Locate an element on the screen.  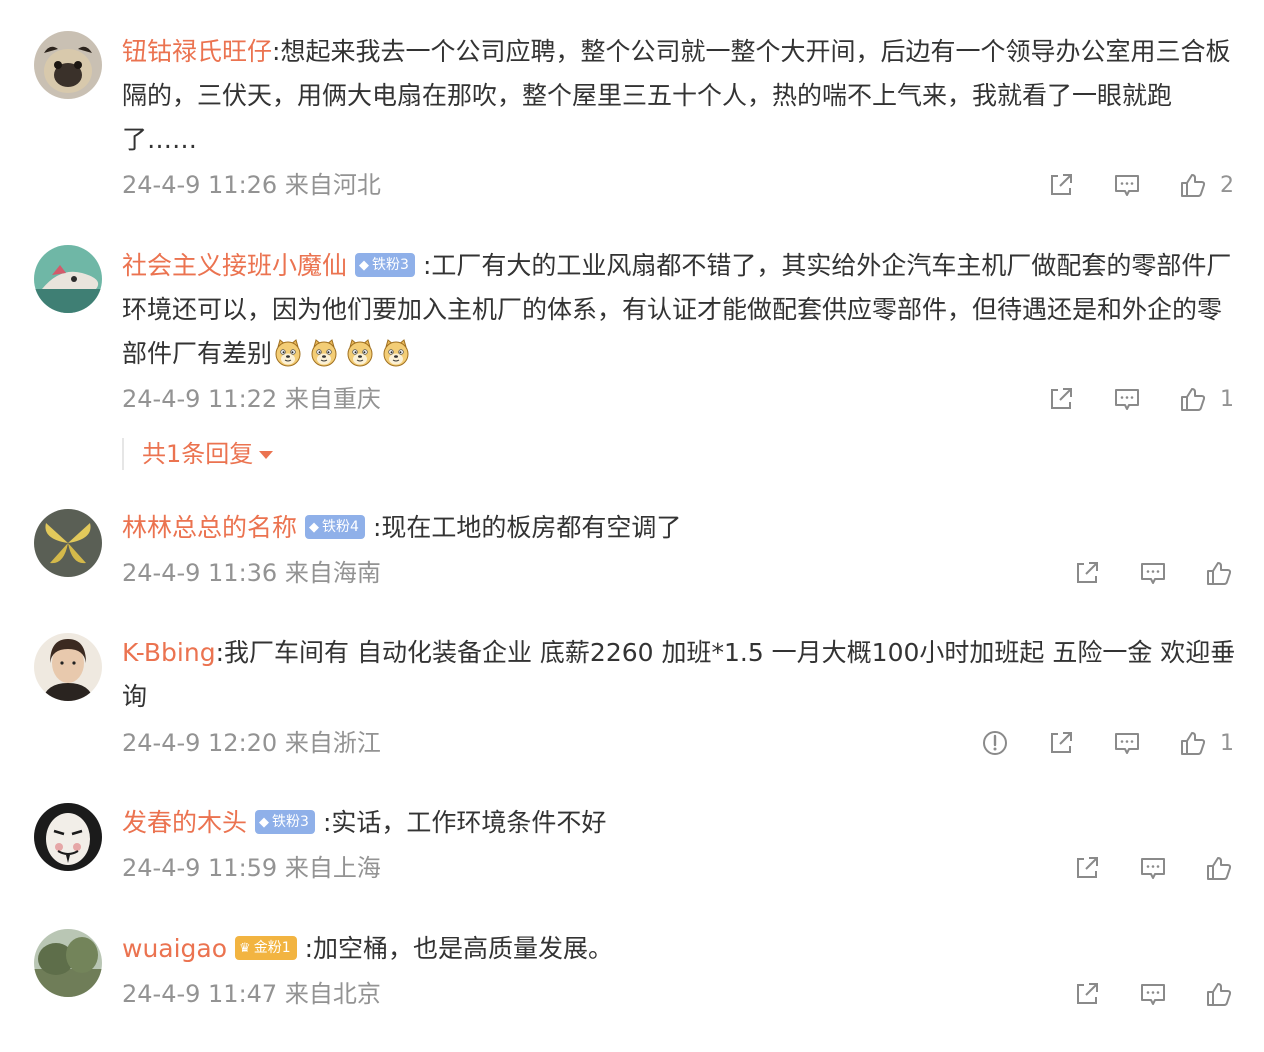
fan-badge: ♛ 金粉1 is located at coordinates (266, 948).